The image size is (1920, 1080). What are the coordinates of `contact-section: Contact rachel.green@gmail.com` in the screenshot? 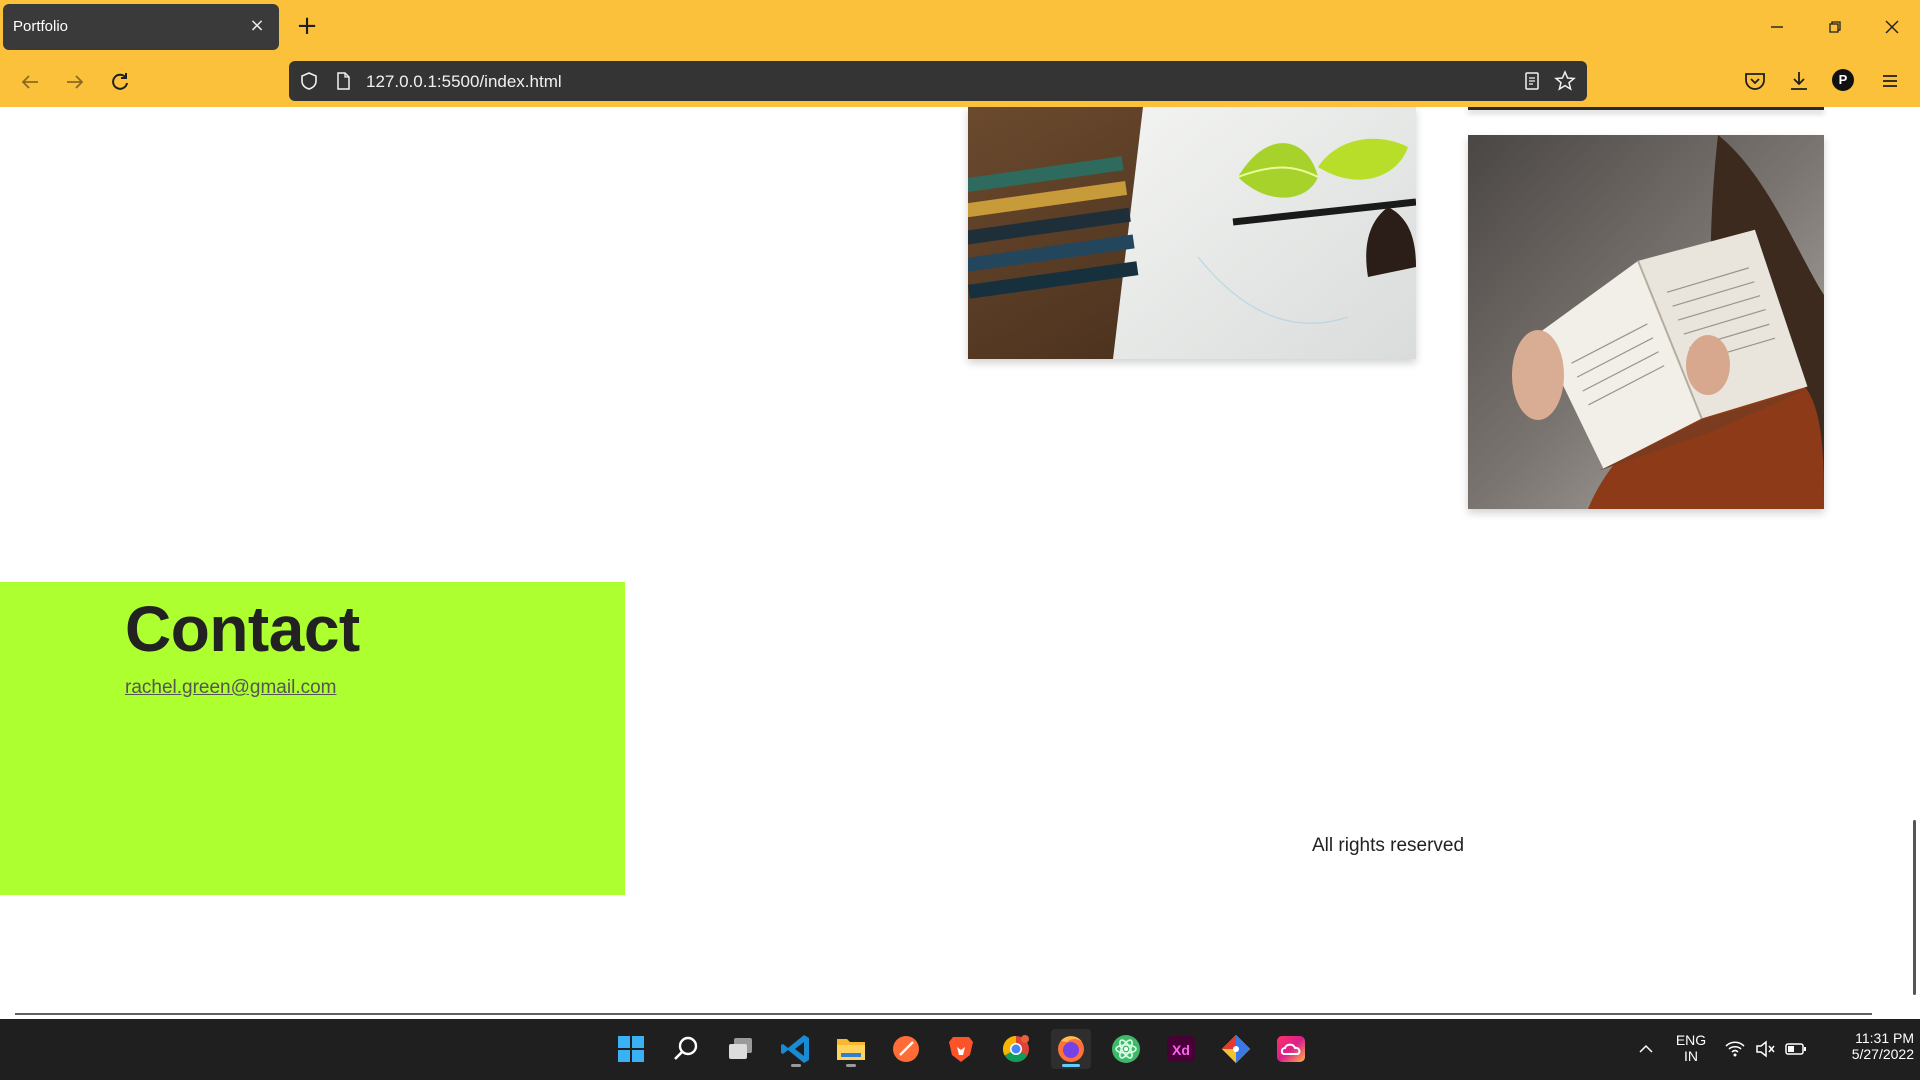 It's located at (312, 738).